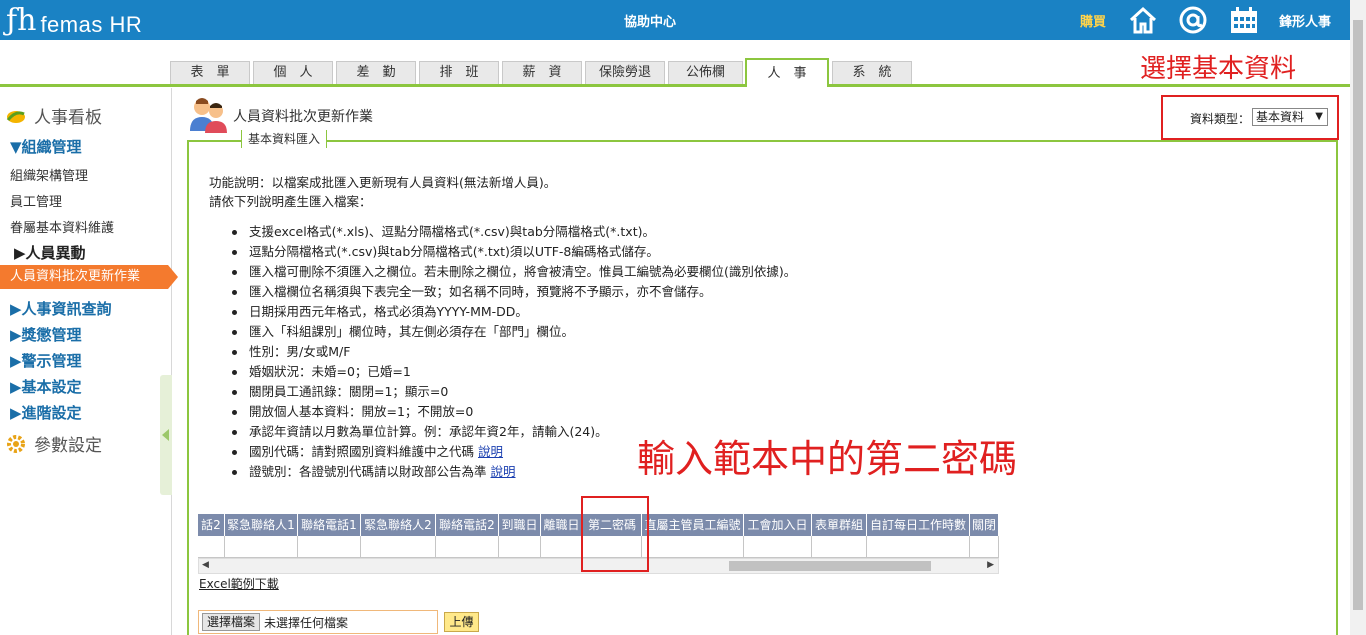 Image resolution: width=1366 pixels, height=635 pixels. Describe the element at coordinates (1280, 117) in the screenshot. I see `type-select-value: 基本資料` at that location.